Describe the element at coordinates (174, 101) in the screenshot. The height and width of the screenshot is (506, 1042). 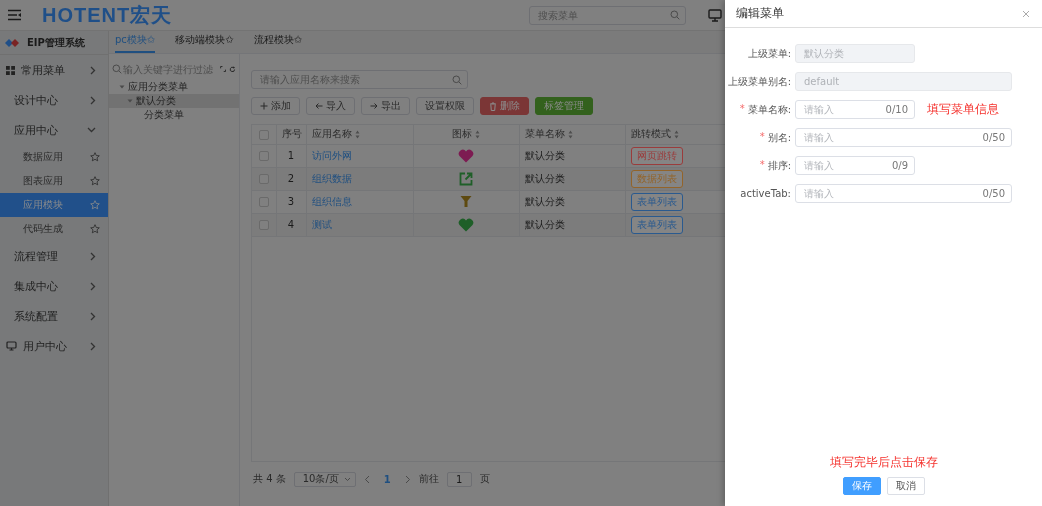
I see `tree-node: 默认分类` at that location.